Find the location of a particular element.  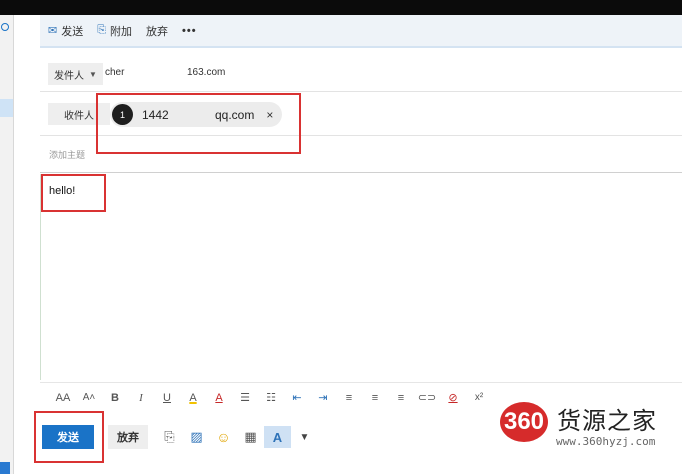

selected-folder-indicator is located at coordinates (6, 108).